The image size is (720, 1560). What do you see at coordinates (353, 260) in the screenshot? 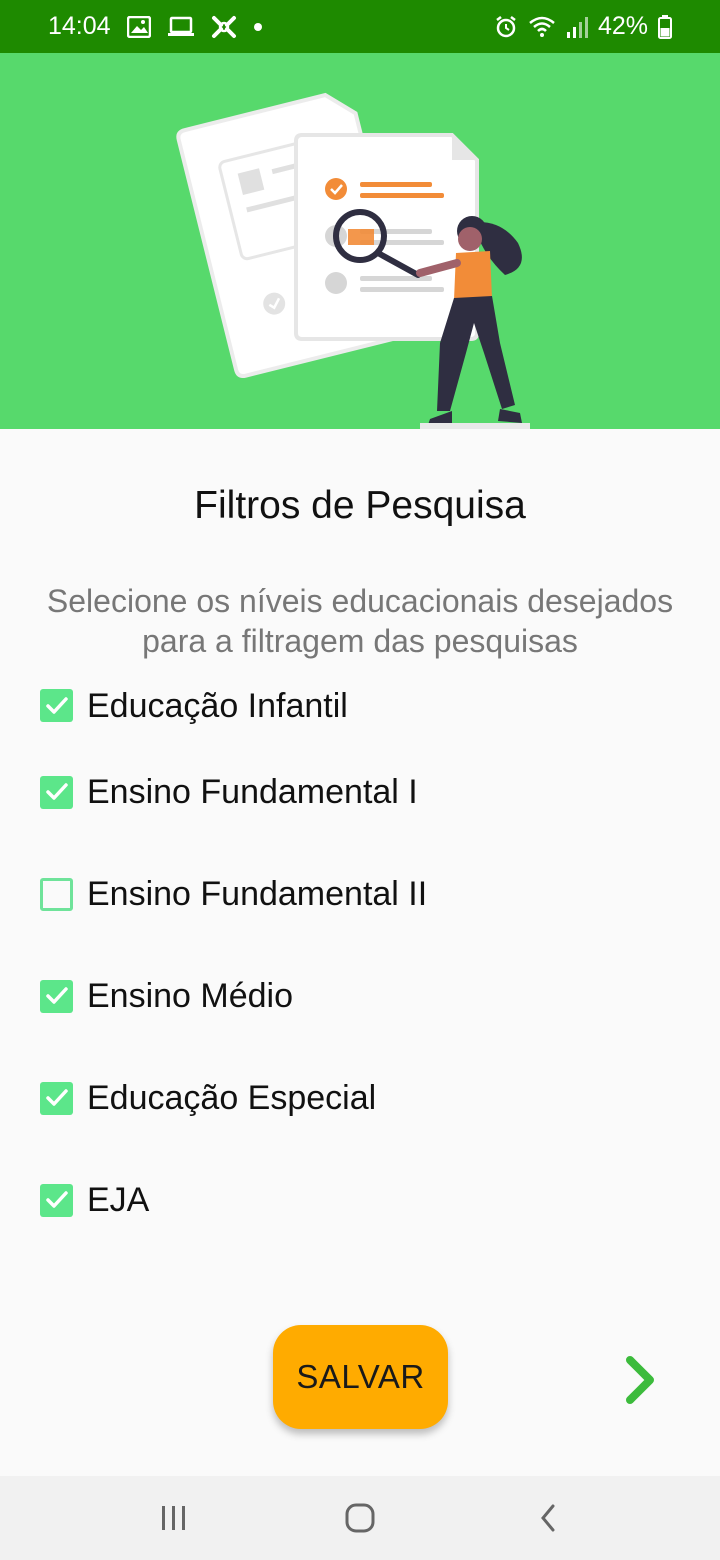
I see `search-documents-illustration` at bounding box center [353, 260].